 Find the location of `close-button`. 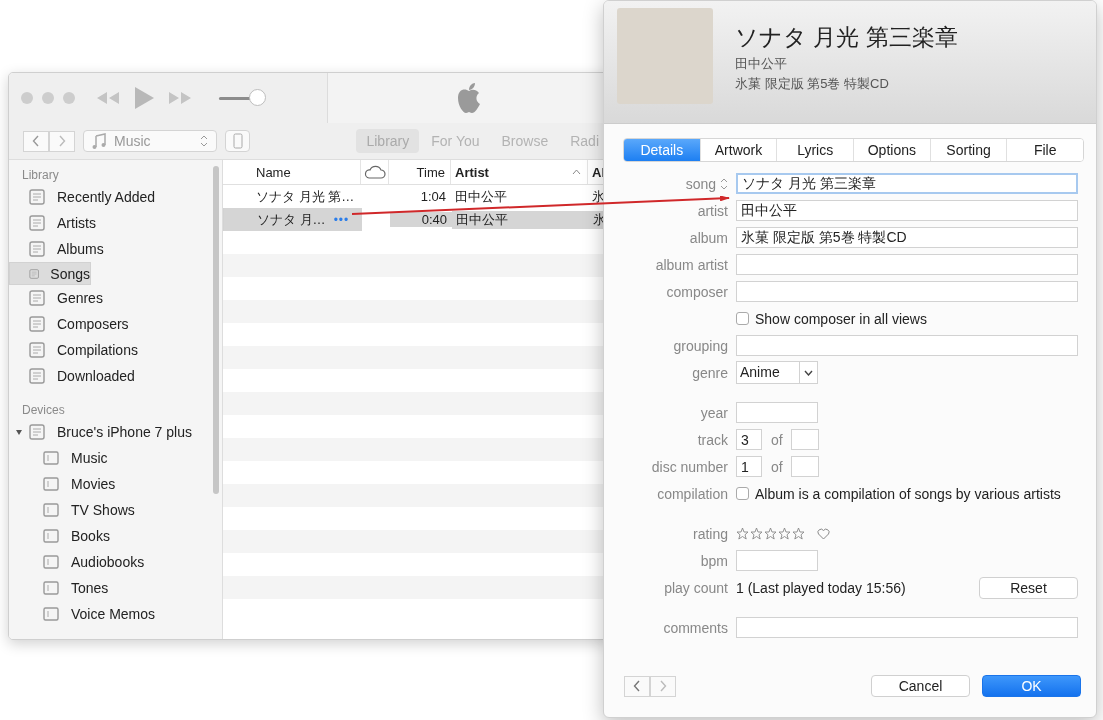

close-button is located at coordinates (27, 98).